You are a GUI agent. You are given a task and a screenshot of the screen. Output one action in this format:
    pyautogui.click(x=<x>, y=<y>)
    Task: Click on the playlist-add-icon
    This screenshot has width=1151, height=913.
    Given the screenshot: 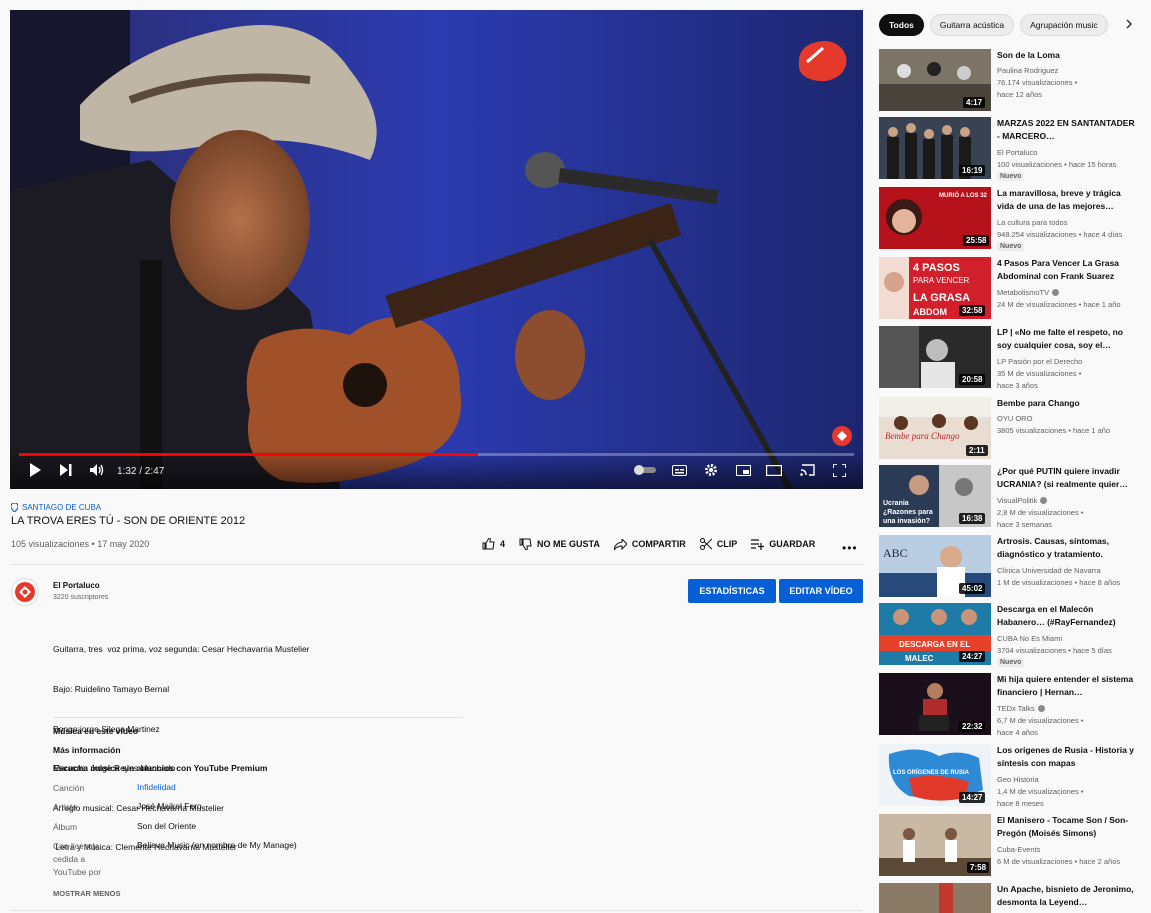 What is the action you would take?
    pyautogui.click(x=758, y=544)
    